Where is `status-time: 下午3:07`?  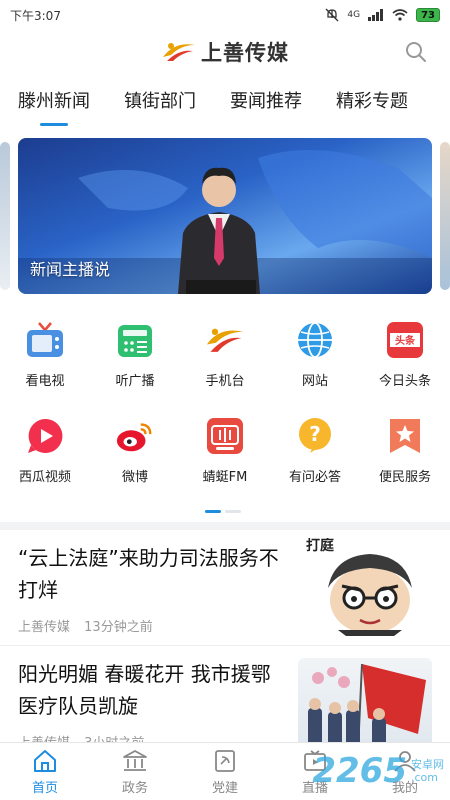
status-time: 下午3:07 is located at coordinates (35, 15).